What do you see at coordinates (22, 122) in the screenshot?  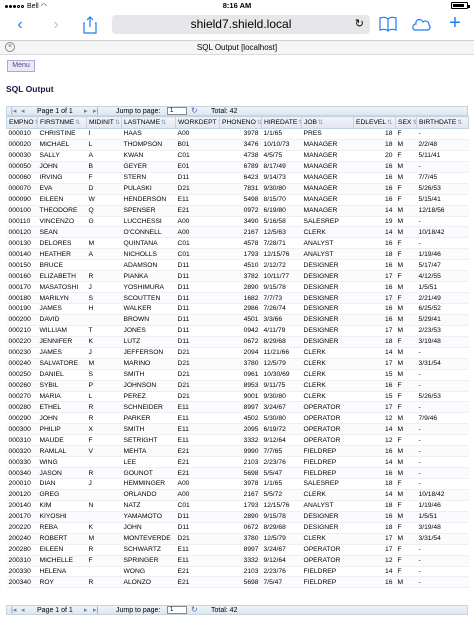 I see `column-header-empno: EMPNO⇅` at bounding box center [22, 122].